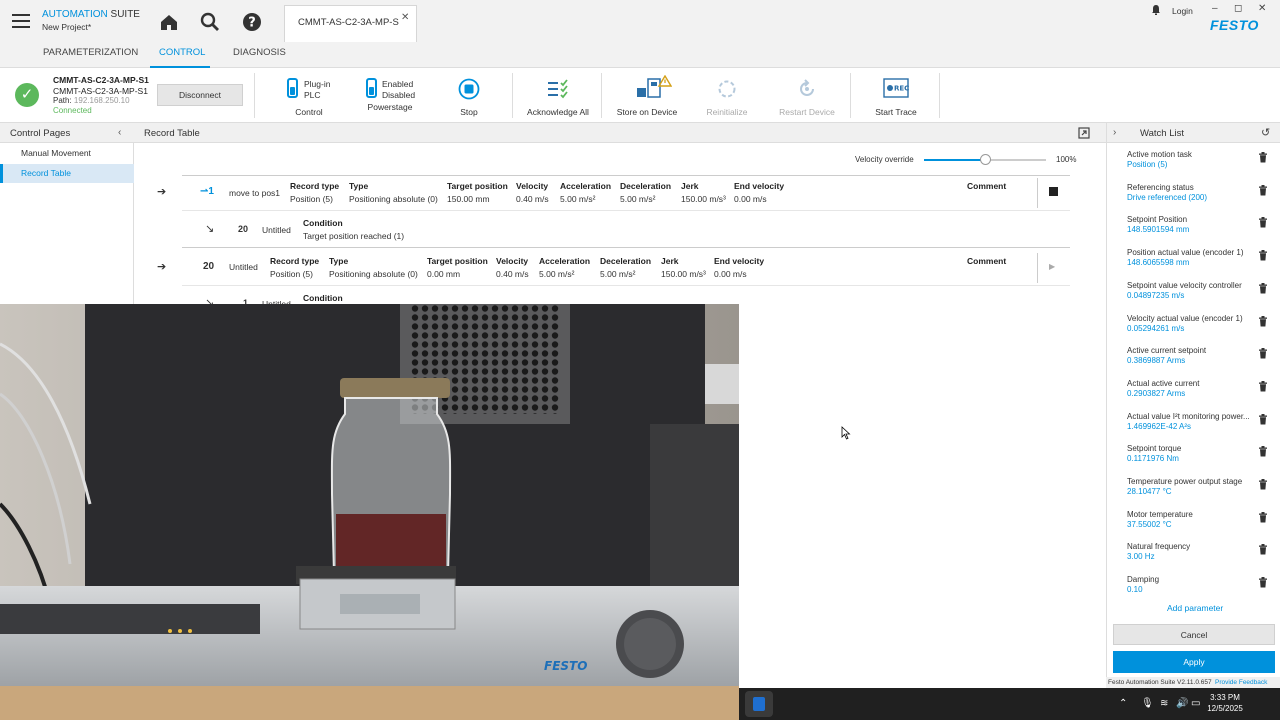 The image size is (1280, 720). I want to click on record-2-velocity: 0.40 m/s, so click(512, 274).